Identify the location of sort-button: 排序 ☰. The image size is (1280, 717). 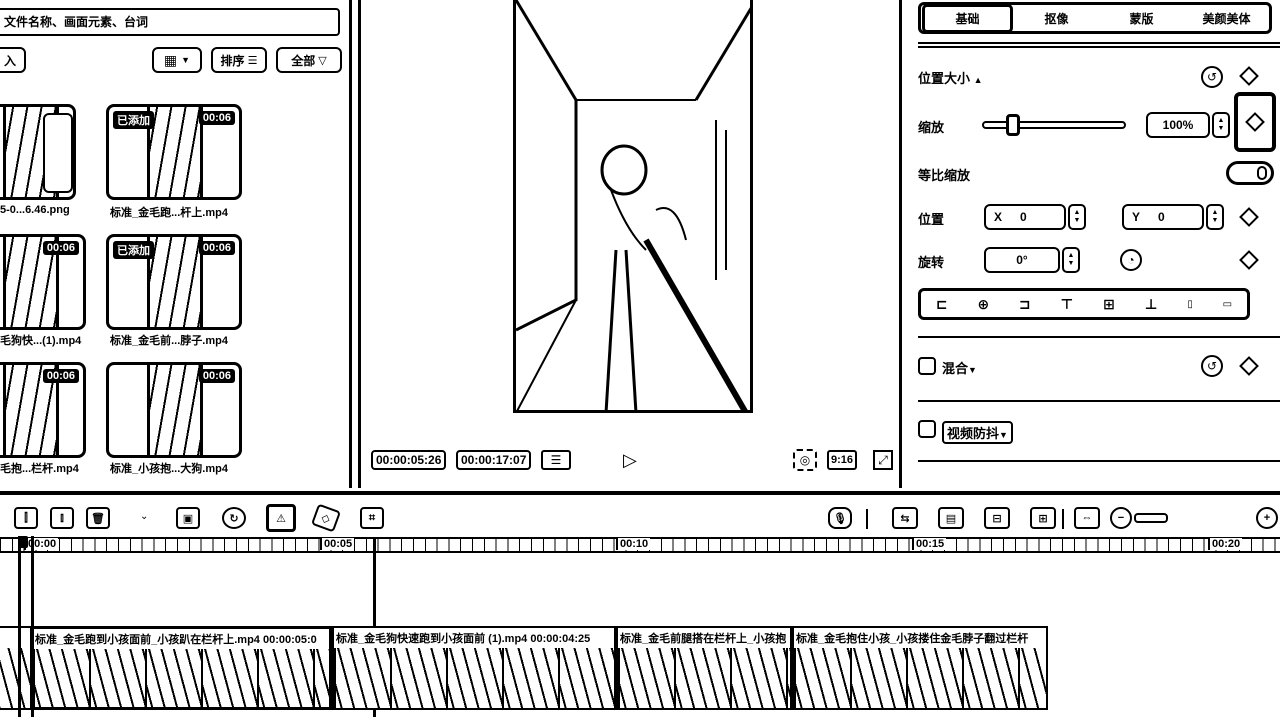
(239, 60).